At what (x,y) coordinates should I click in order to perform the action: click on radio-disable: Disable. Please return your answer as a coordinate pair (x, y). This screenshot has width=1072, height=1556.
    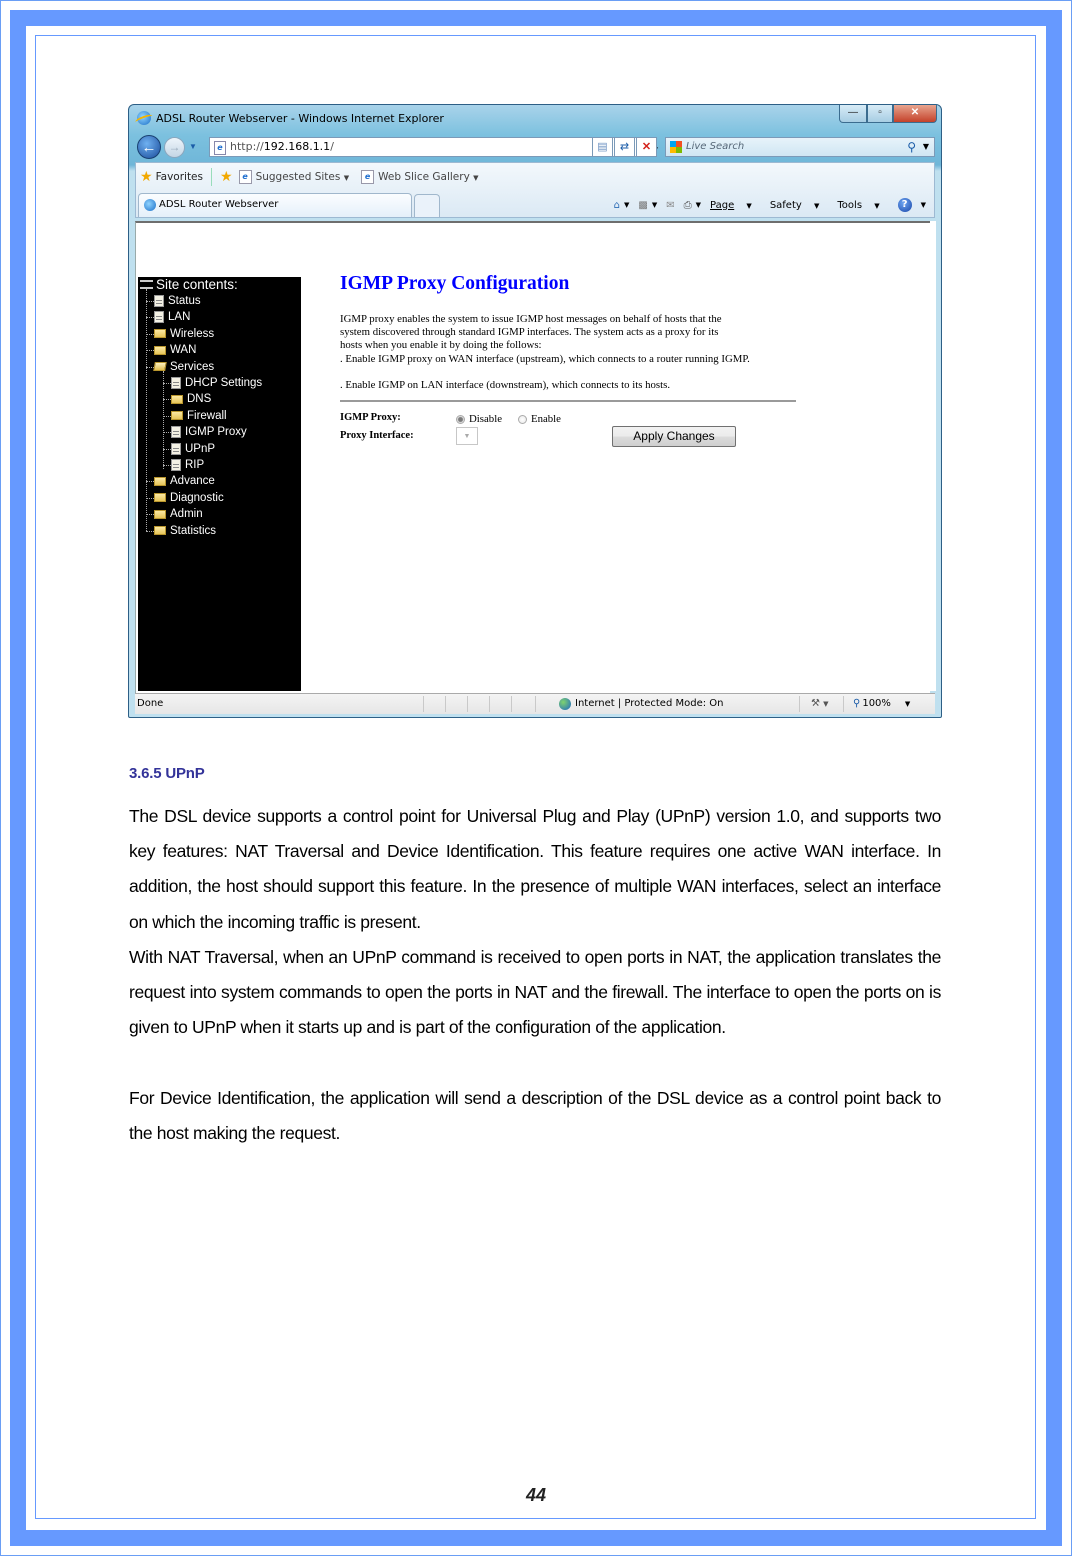
    Looking at the image, I should click on (479, 419).